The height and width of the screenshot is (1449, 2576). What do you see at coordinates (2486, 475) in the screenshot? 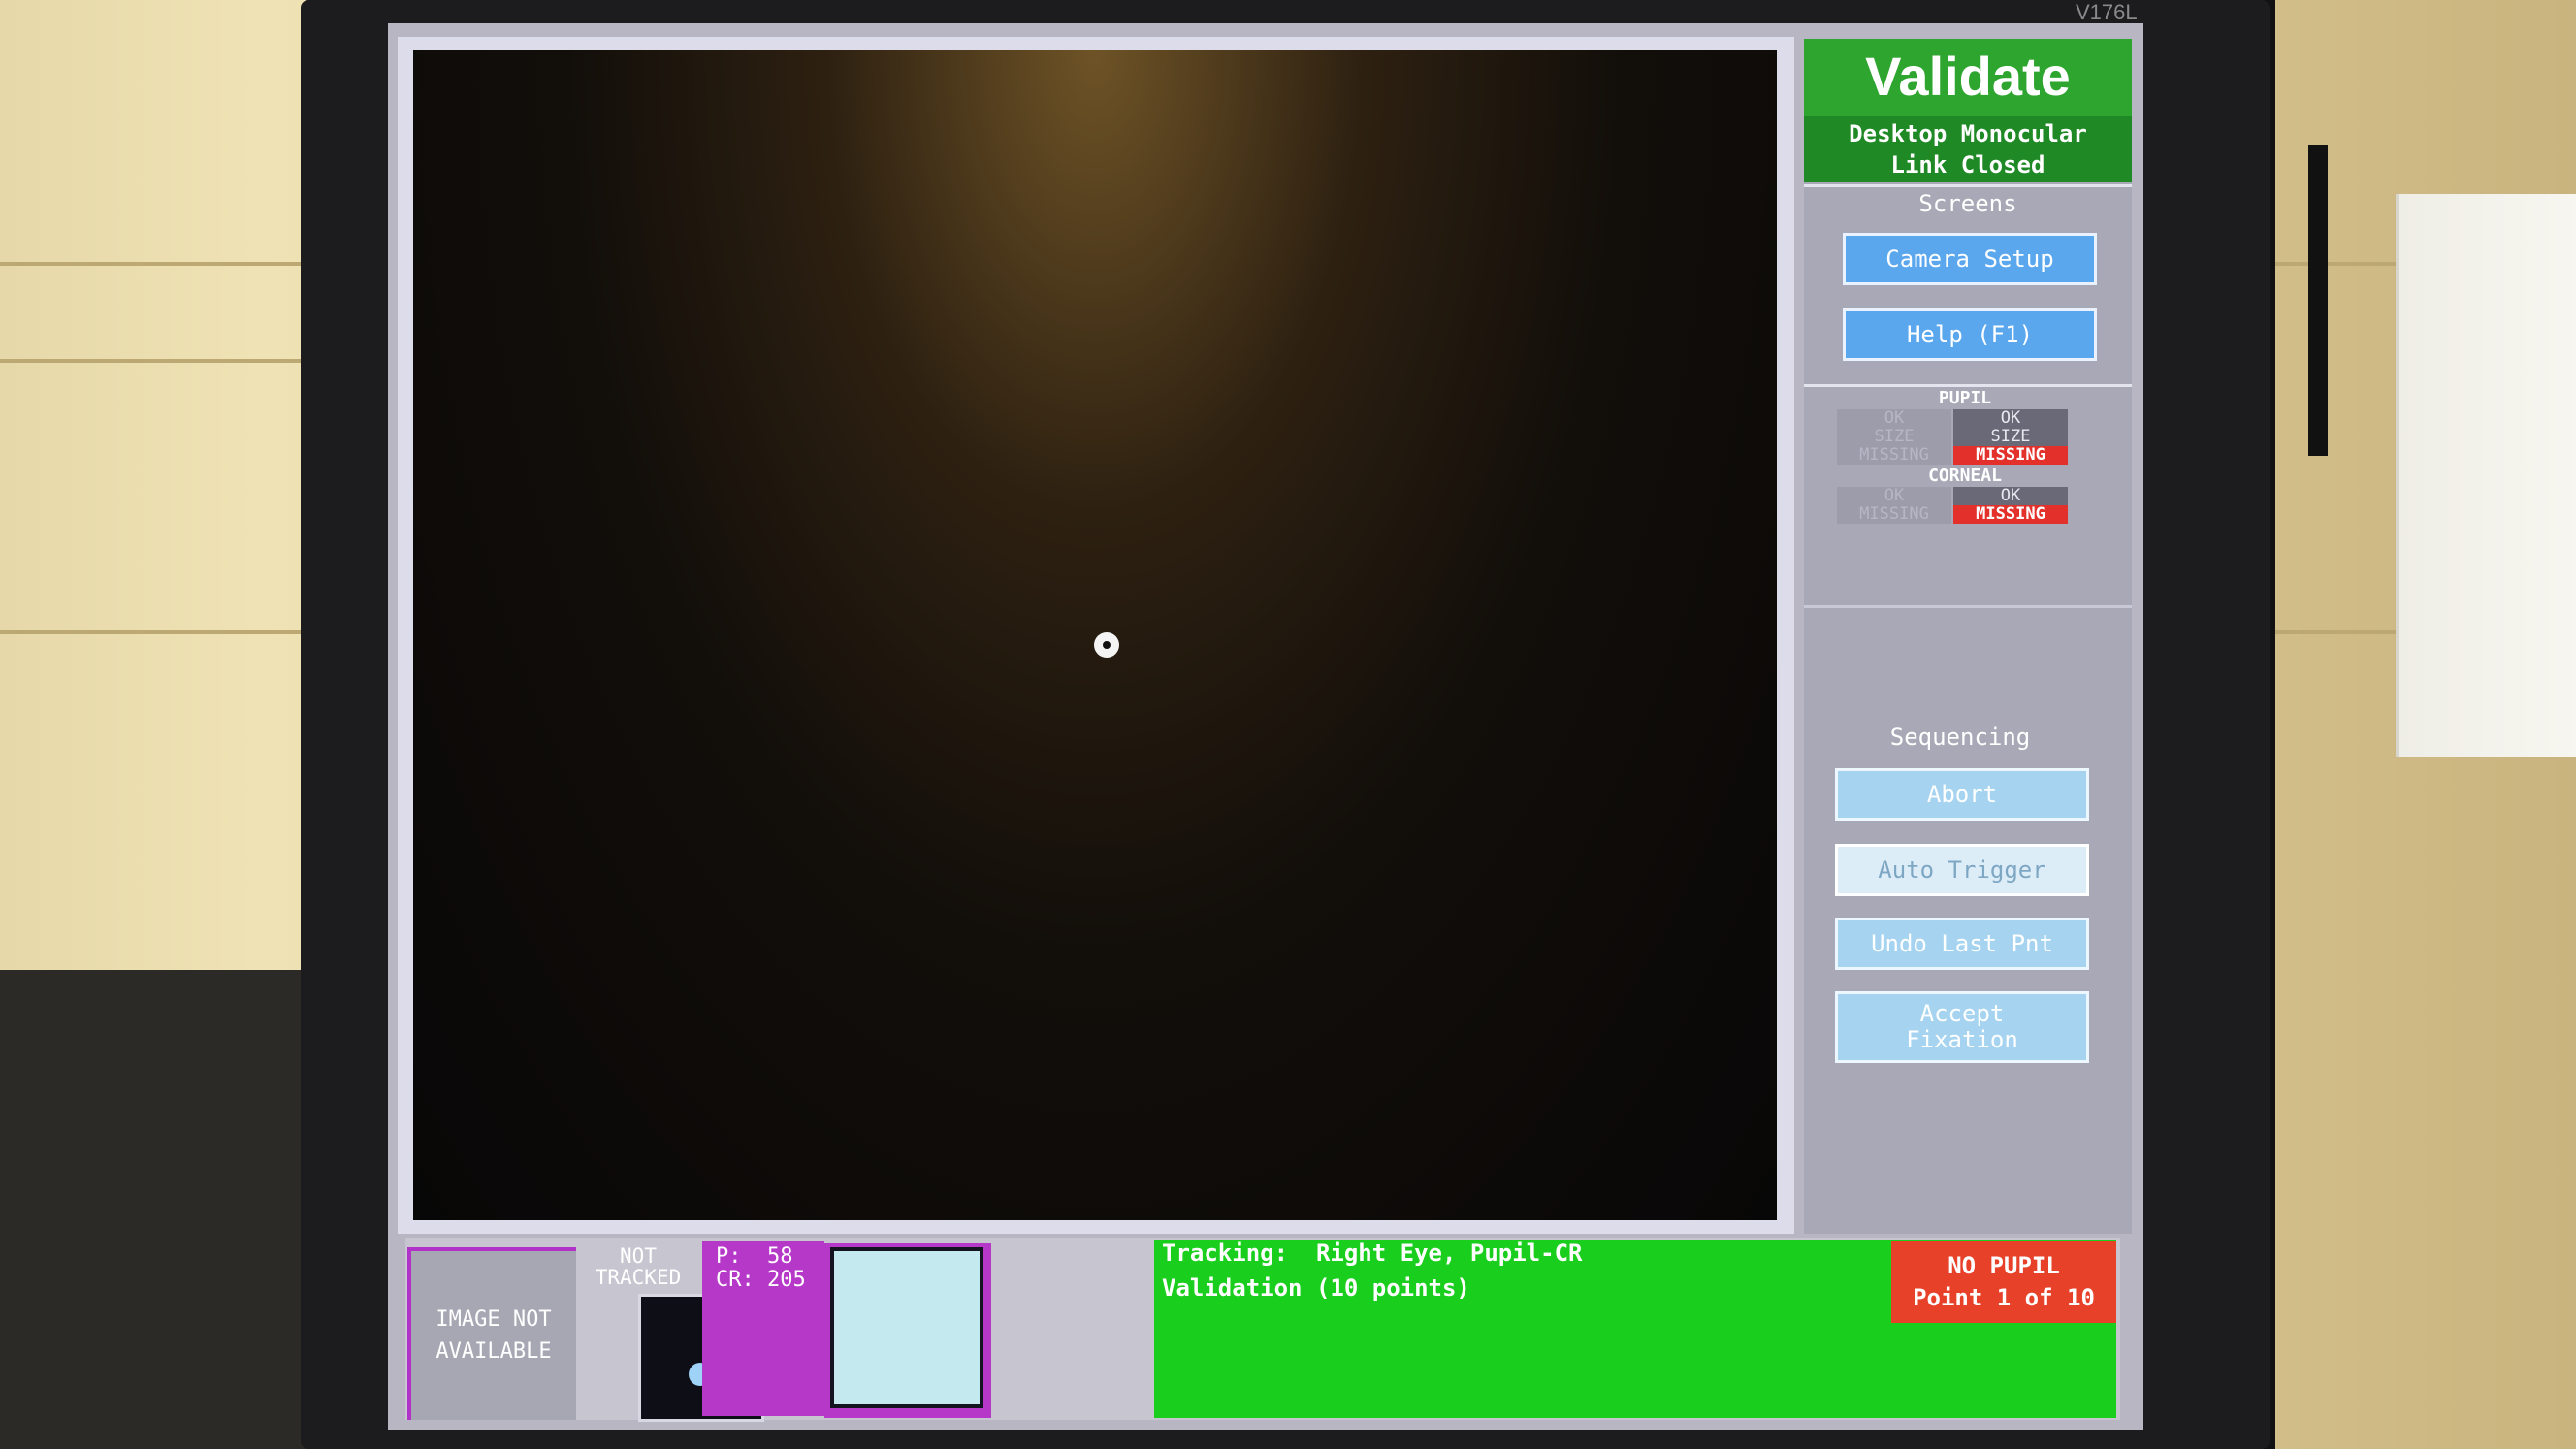
I see `wall-device` at bounding box center [2486, 475].